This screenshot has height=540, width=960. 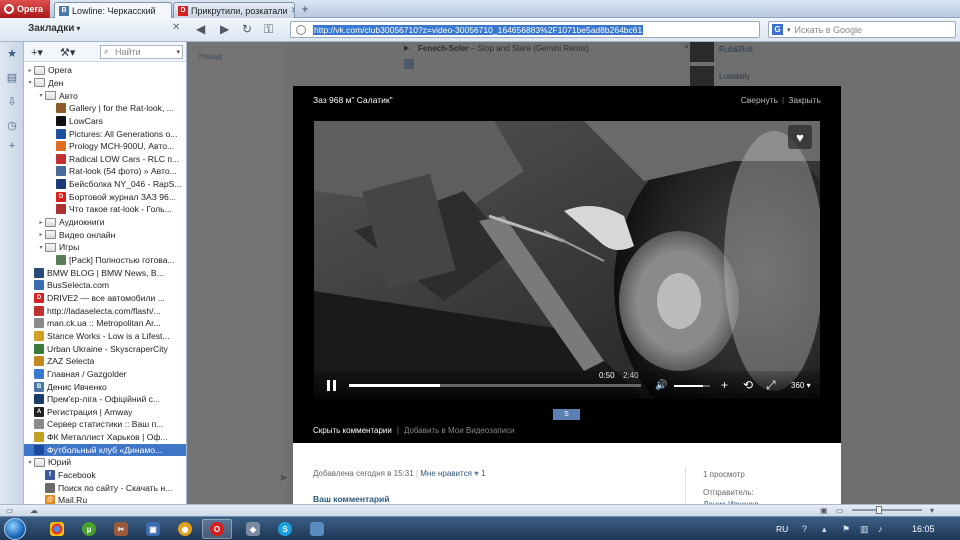 What do you see at coordinates (692, 386) in the screenshot?
I see `volume-slider` at bounding box center [692, 386].